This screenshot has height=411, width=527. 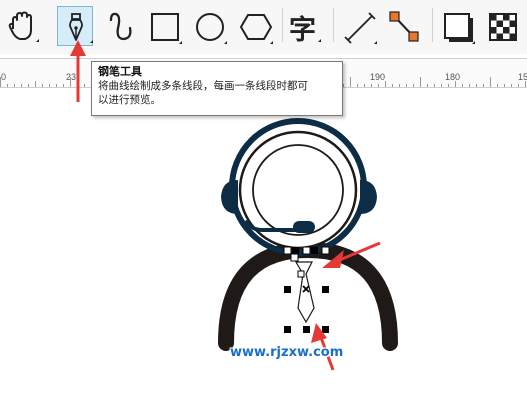 I want to click on hexagon-icon, so click(x=256, y=29).